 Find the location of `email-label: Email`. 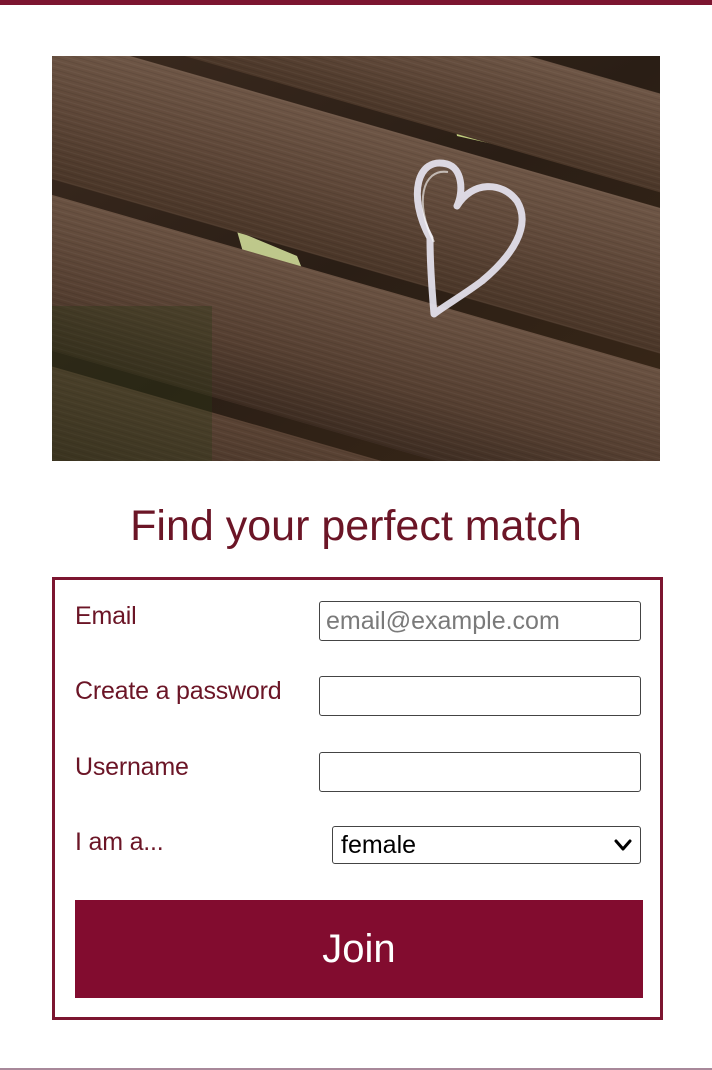

email-label: Email is located at coordinates (106, 616).